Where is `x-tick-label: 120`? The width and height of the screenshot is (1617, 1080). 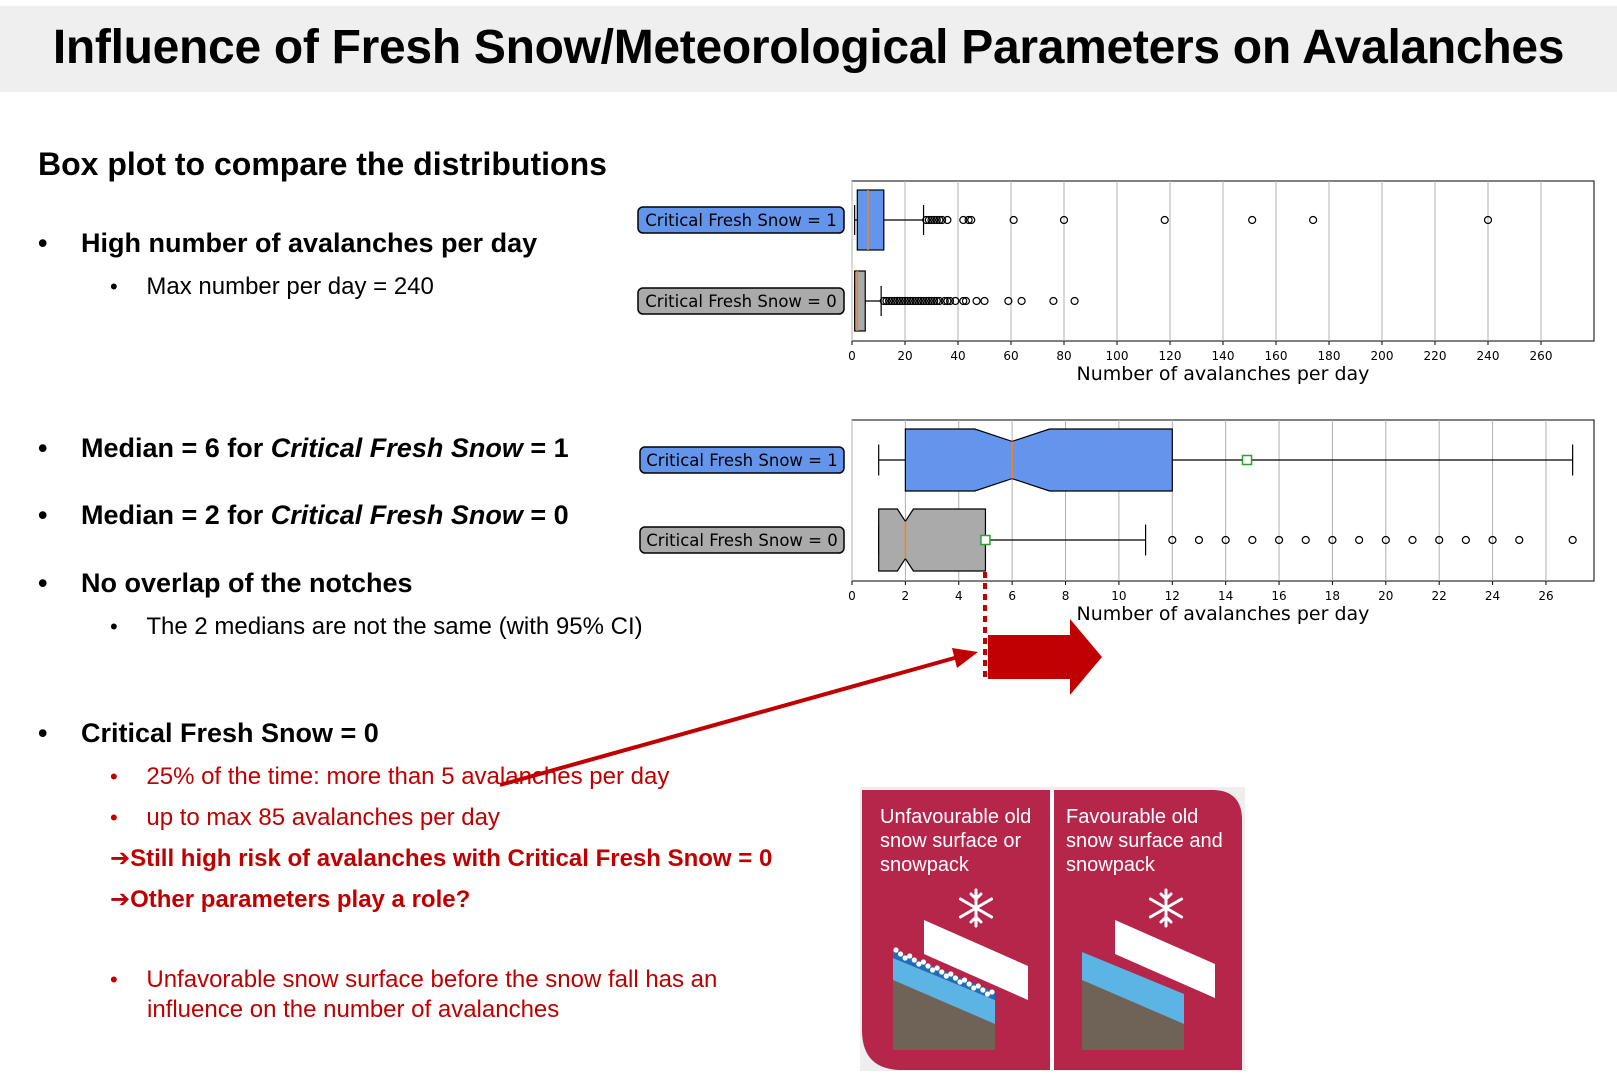
x-tick-label: 120 is located at coordinates (1170, 356).